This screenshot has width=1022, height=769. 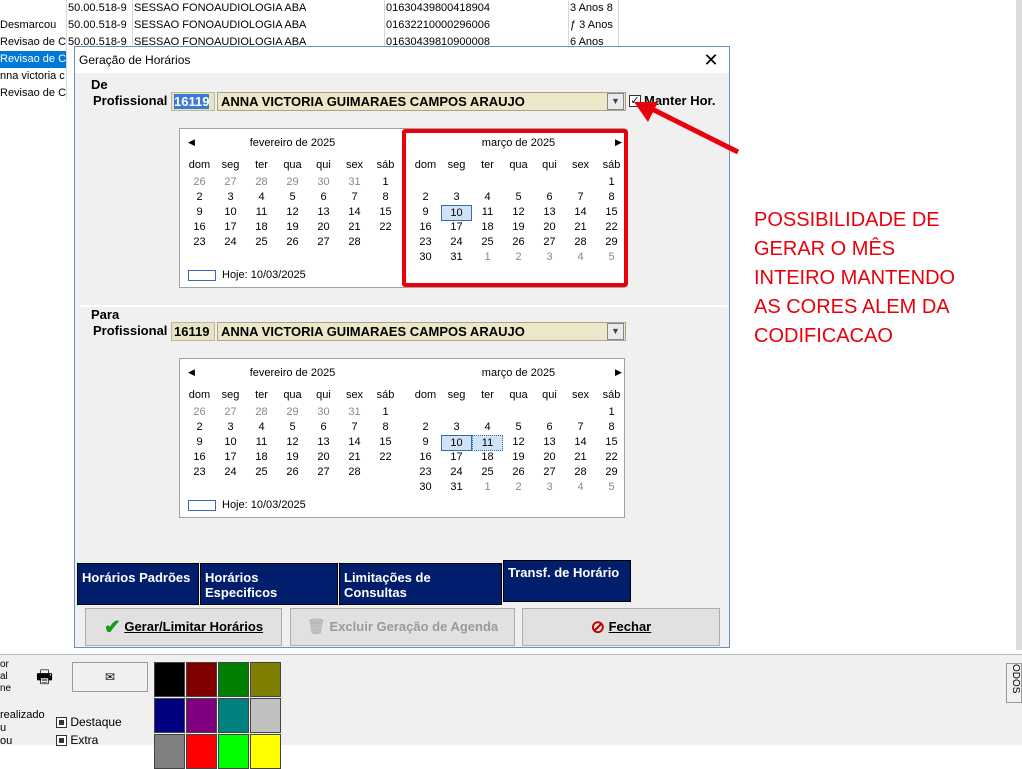 What do you see at coordinates (567, 581) in the screenshot?
I see `tab-transf-horario: Transf. de Horário` at bounding box center [567, 581].